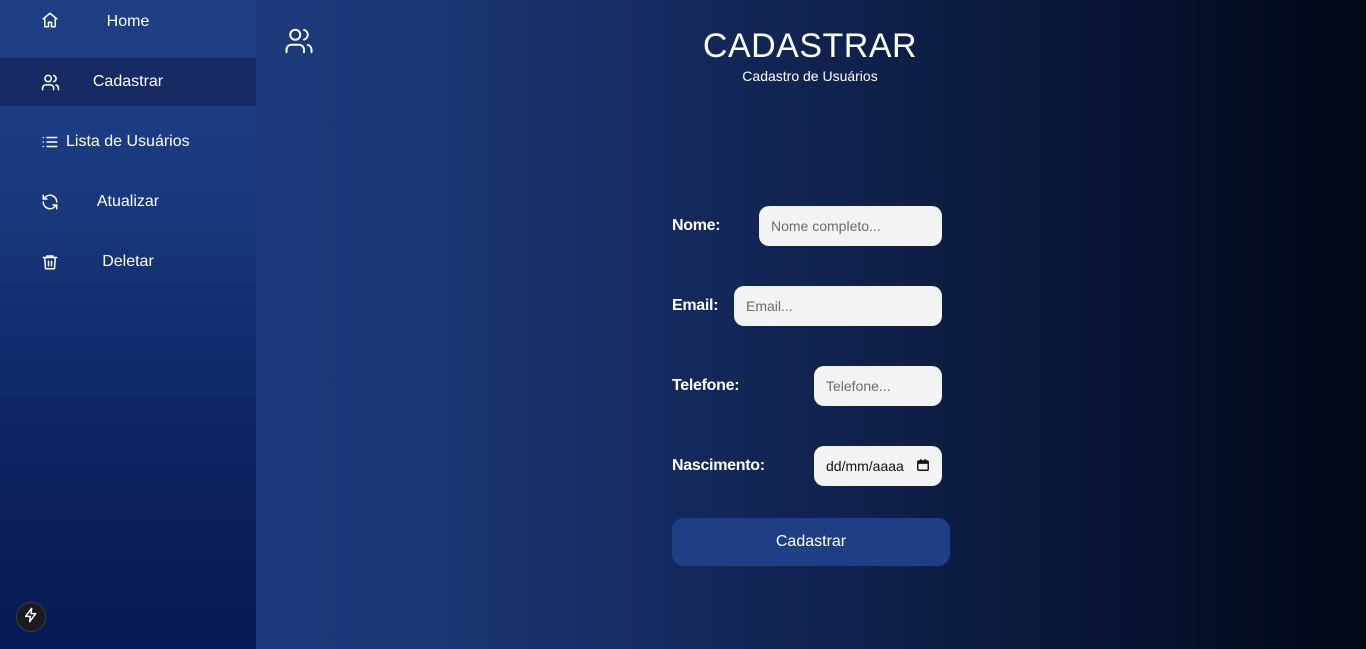 This screenshot has width=1366, height=649. I want to click on nascimento-date-input: dd/mm/aaaa, so click(878, 466).